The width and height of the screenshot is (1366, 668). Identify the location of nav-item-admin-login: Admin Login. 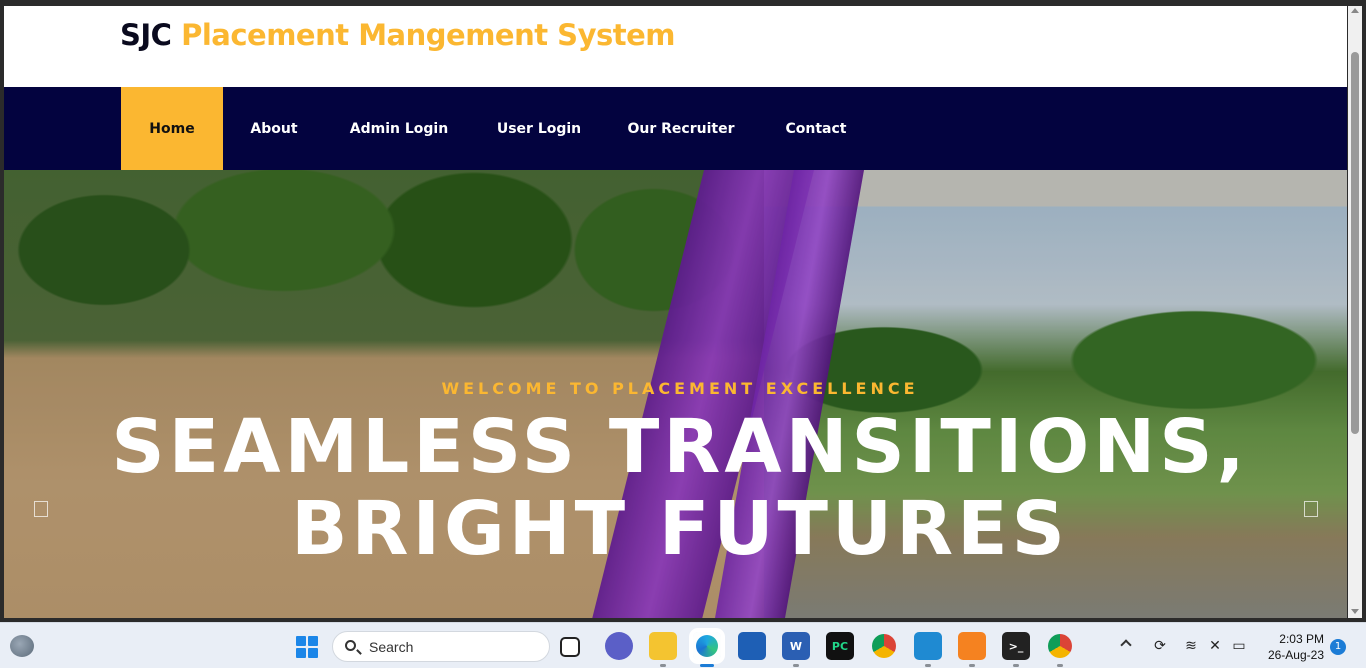
(399, 128).